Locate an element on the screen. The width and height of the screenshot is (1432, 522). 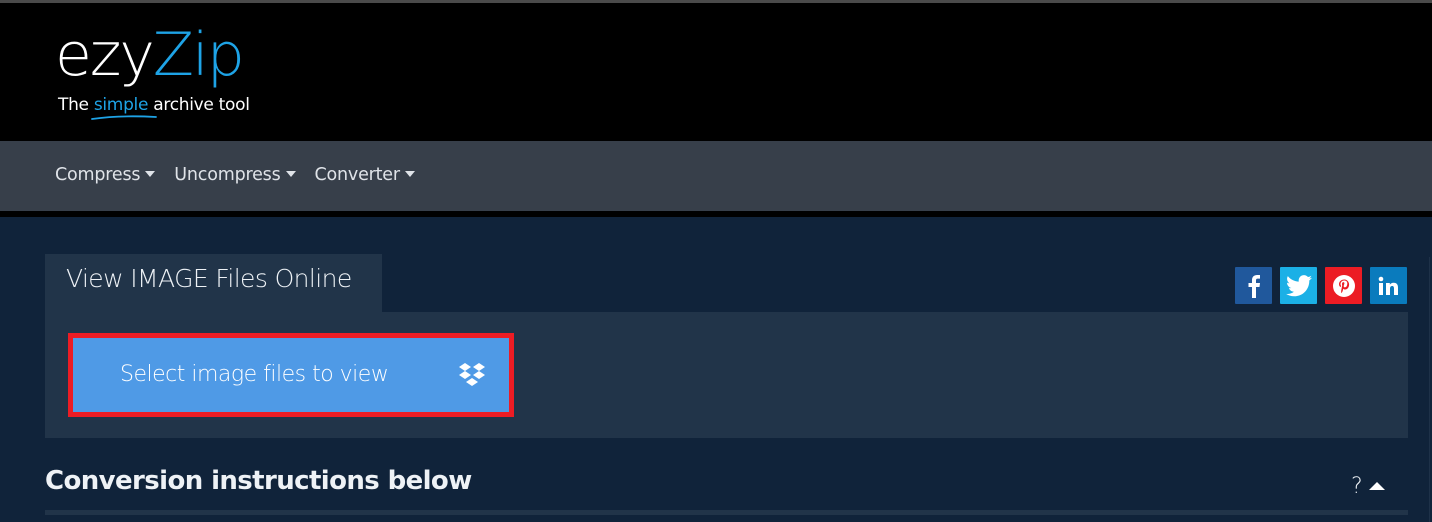
logo-tagline: The simple archive tool is located at coordinates (154, 107).